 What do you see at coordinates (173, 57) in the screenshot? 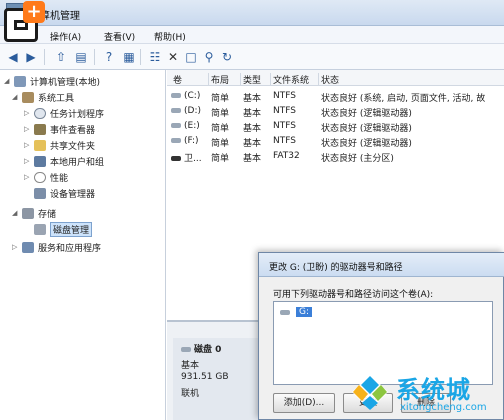
I see `delete-icon: ✕` at bounding box center [173, 57].